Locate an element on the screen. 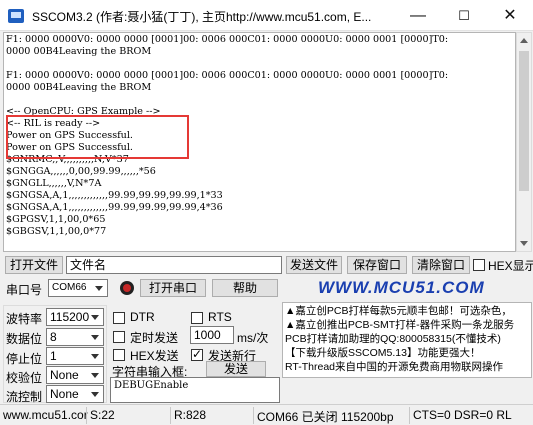 This screenshot has width=533, height=425. rts-label: RTS is located at coordinates (220, 317).